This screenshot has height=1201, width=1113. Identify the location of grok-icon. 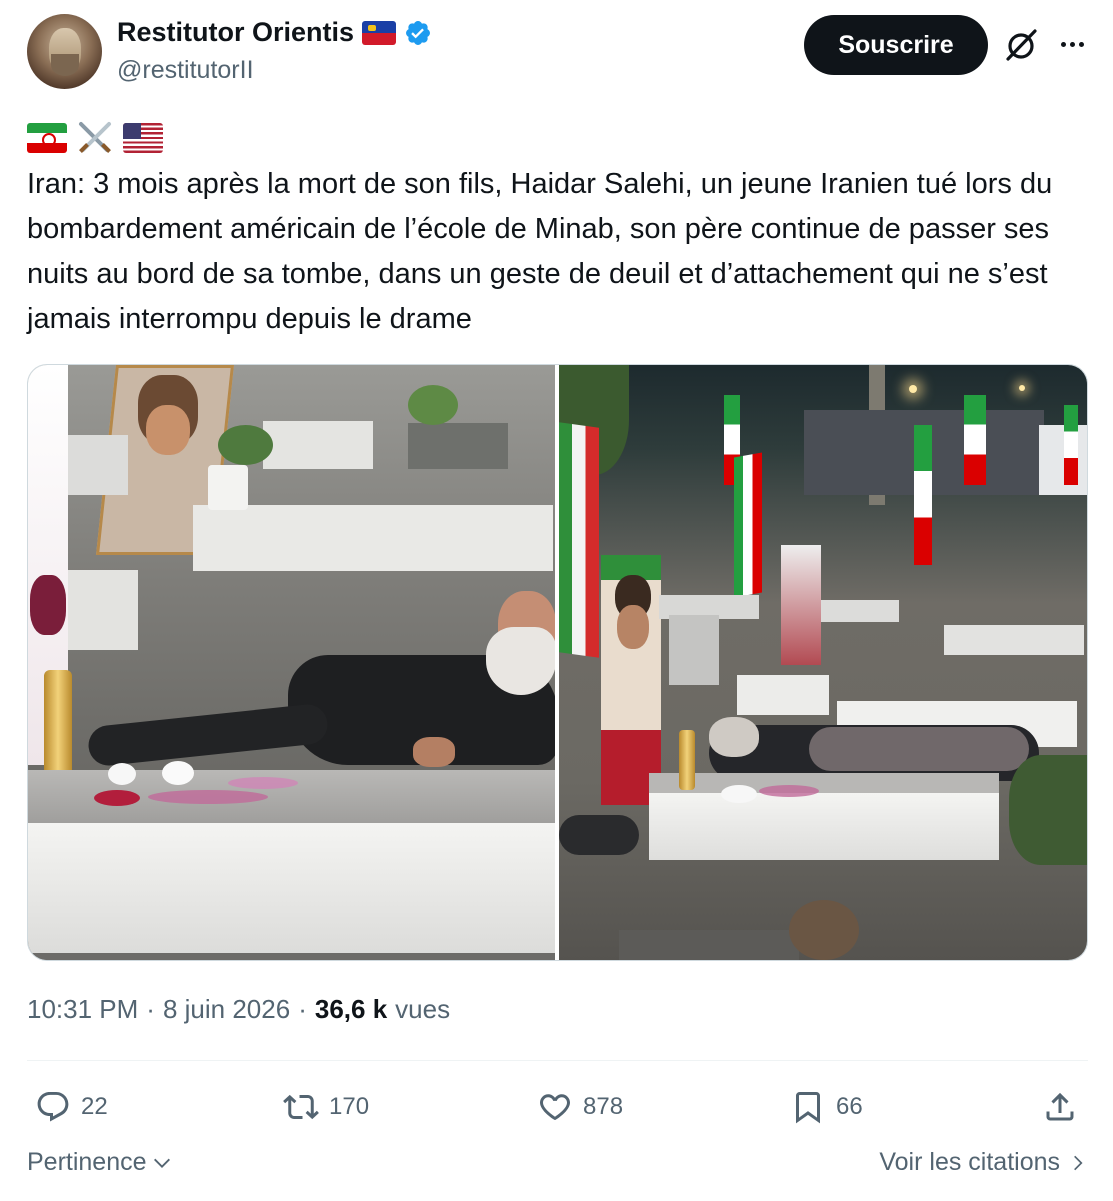
(1021, 45).